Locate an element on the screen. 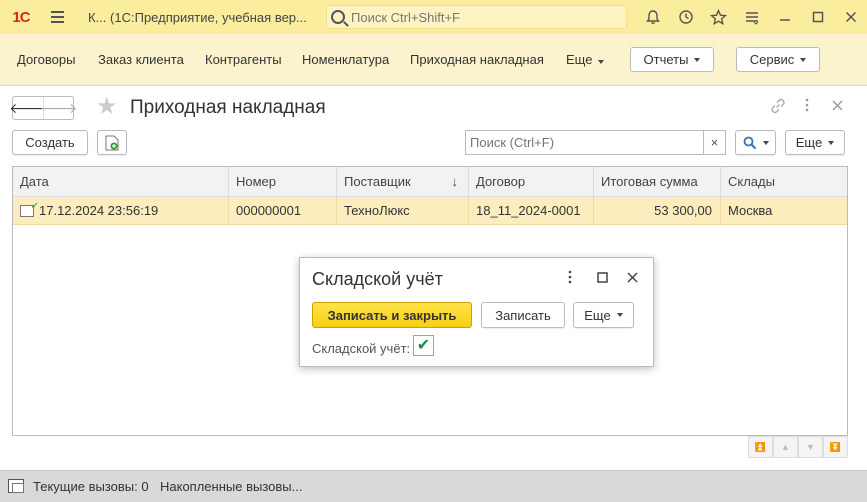  reports-label: Отчеты is located at coordinates (666, 59).